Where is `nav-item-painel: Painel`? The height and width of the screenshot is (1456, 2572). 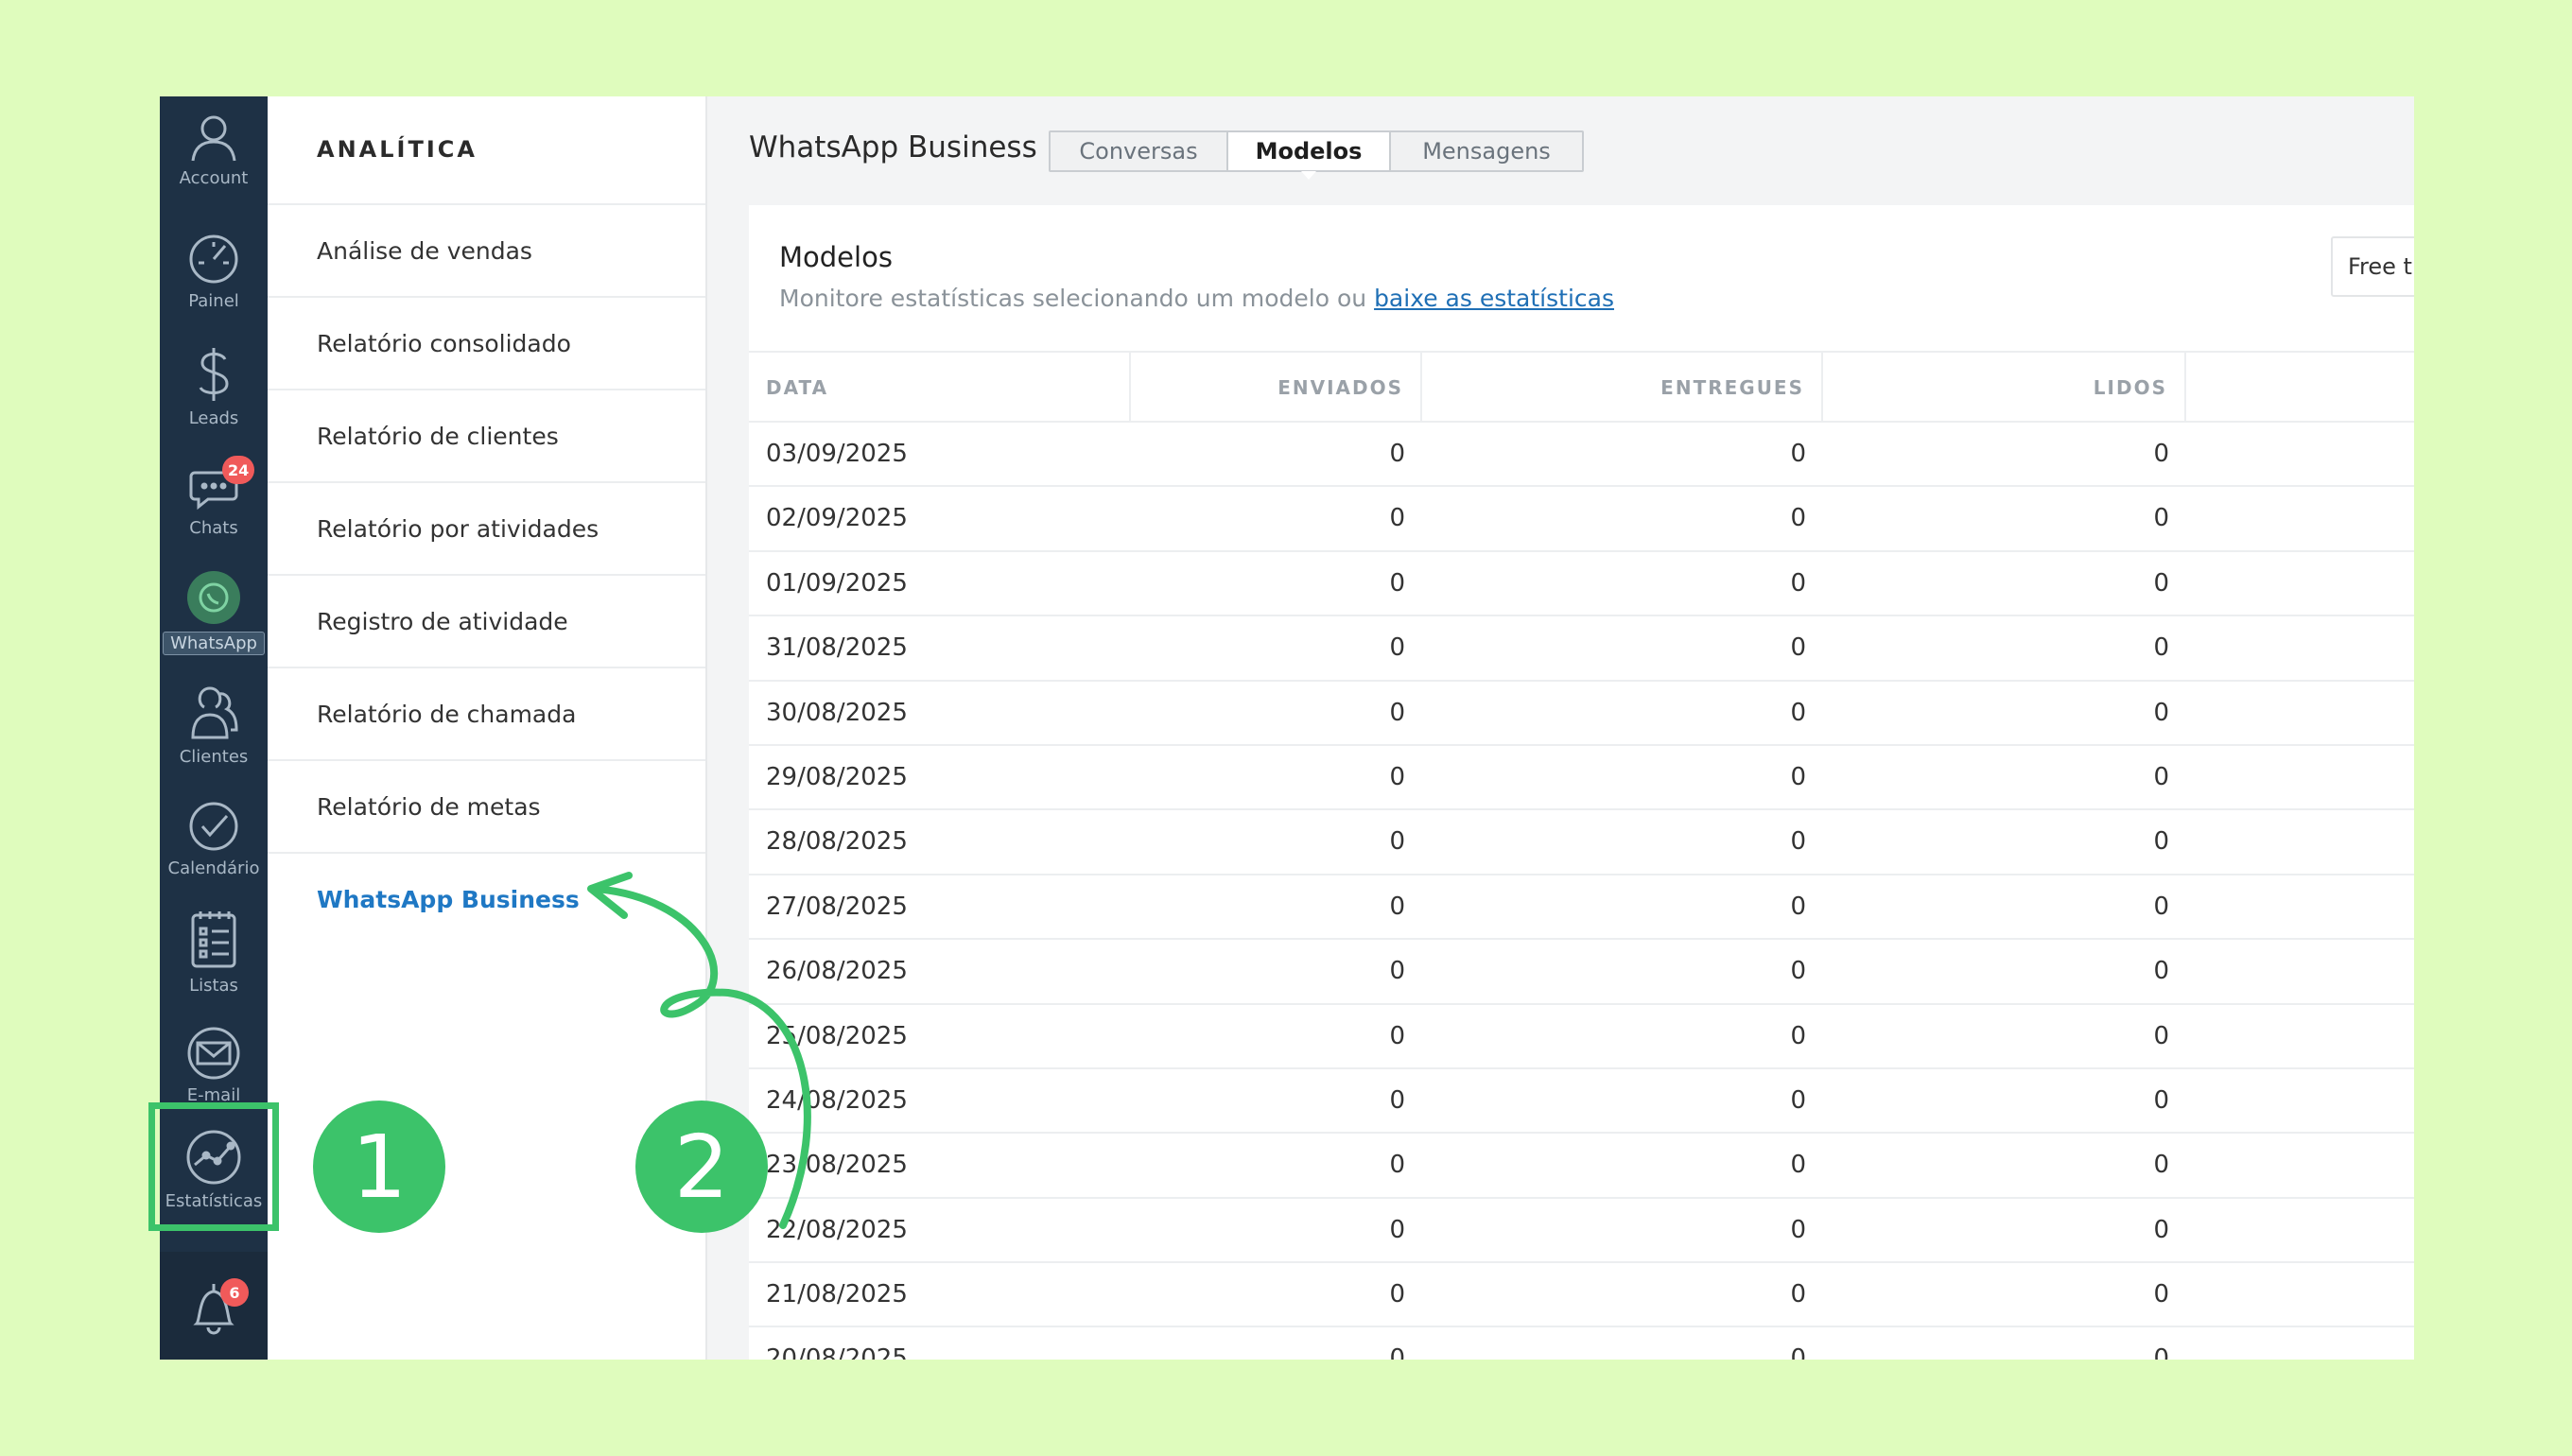 nav-item-painel: Painel is located at coordinates (214, 272).